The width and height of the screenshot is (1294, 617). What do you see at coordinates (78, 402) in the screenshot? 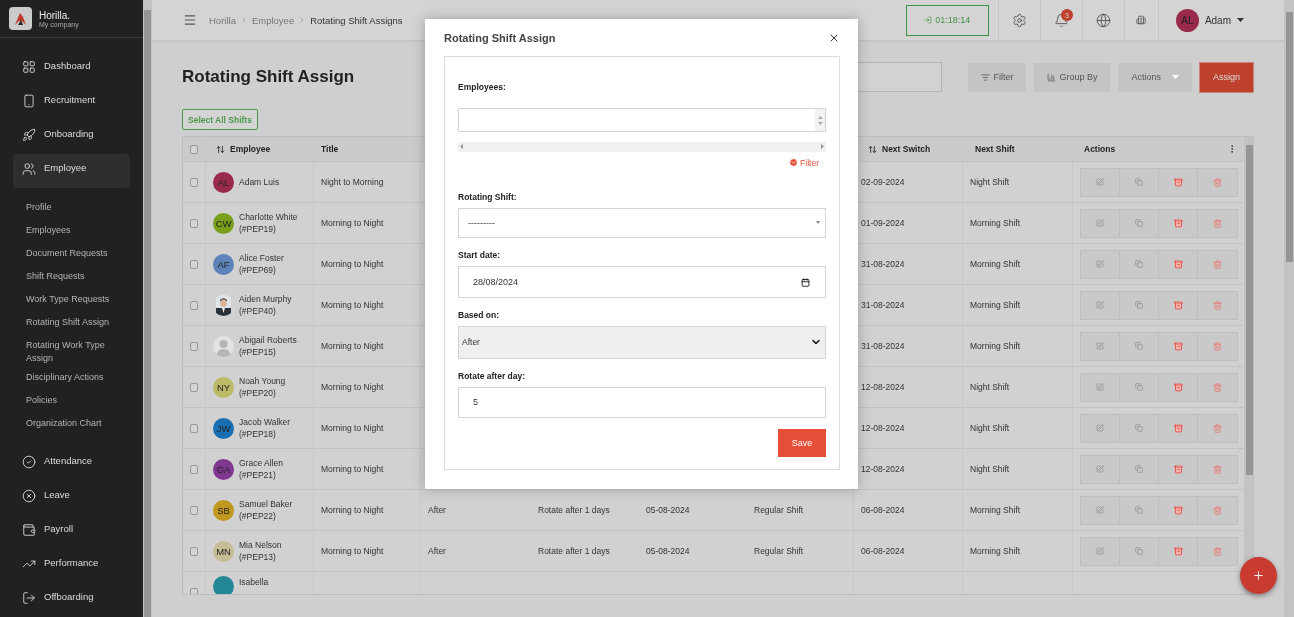
I see `sidebar-subitem: Policies` at bounding box center [78, 402].